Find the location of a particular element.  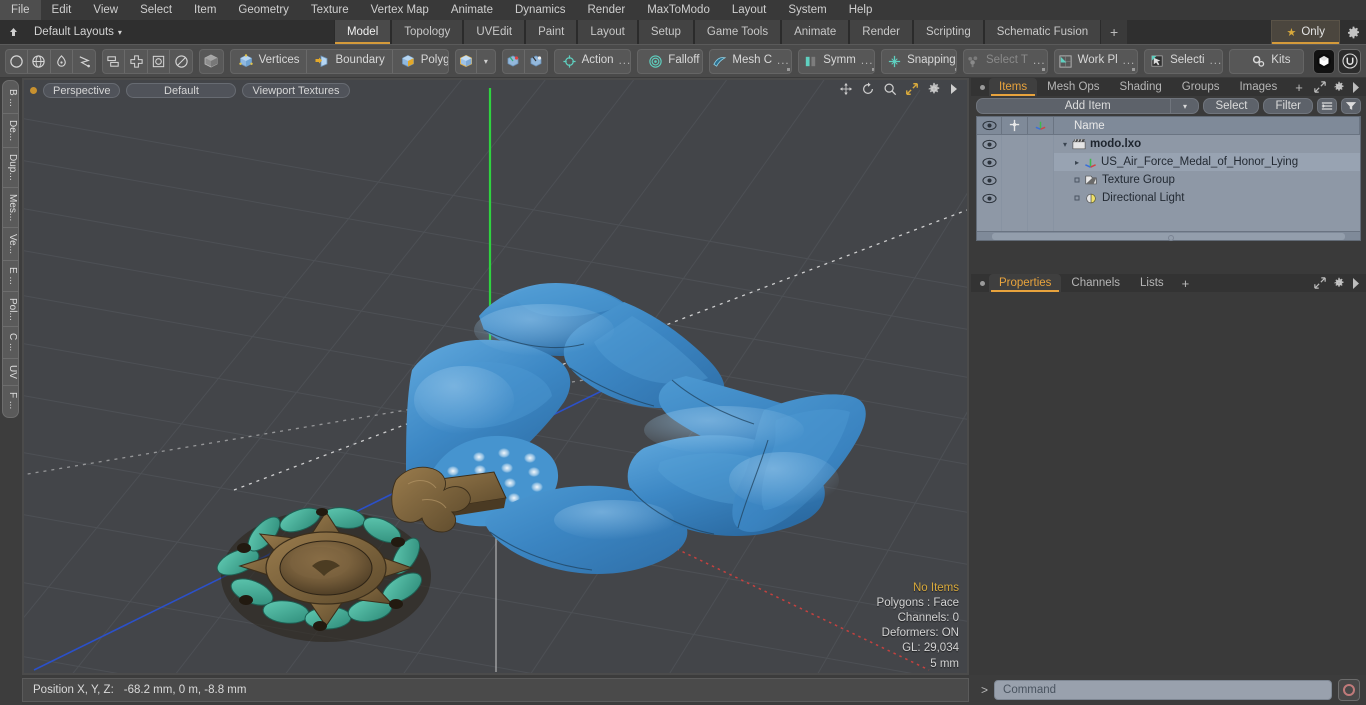

menu-item-file: File is located at coordinates (20, 10).